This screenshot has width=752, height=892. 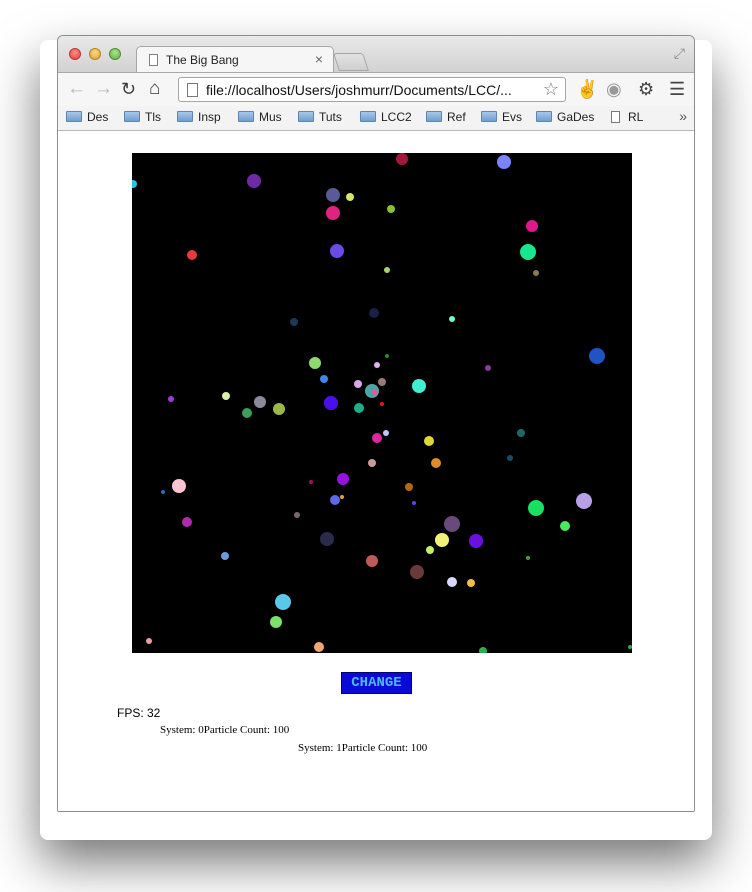 I want to click on bookmark-evs: Evs, so click(x=501, y=117).